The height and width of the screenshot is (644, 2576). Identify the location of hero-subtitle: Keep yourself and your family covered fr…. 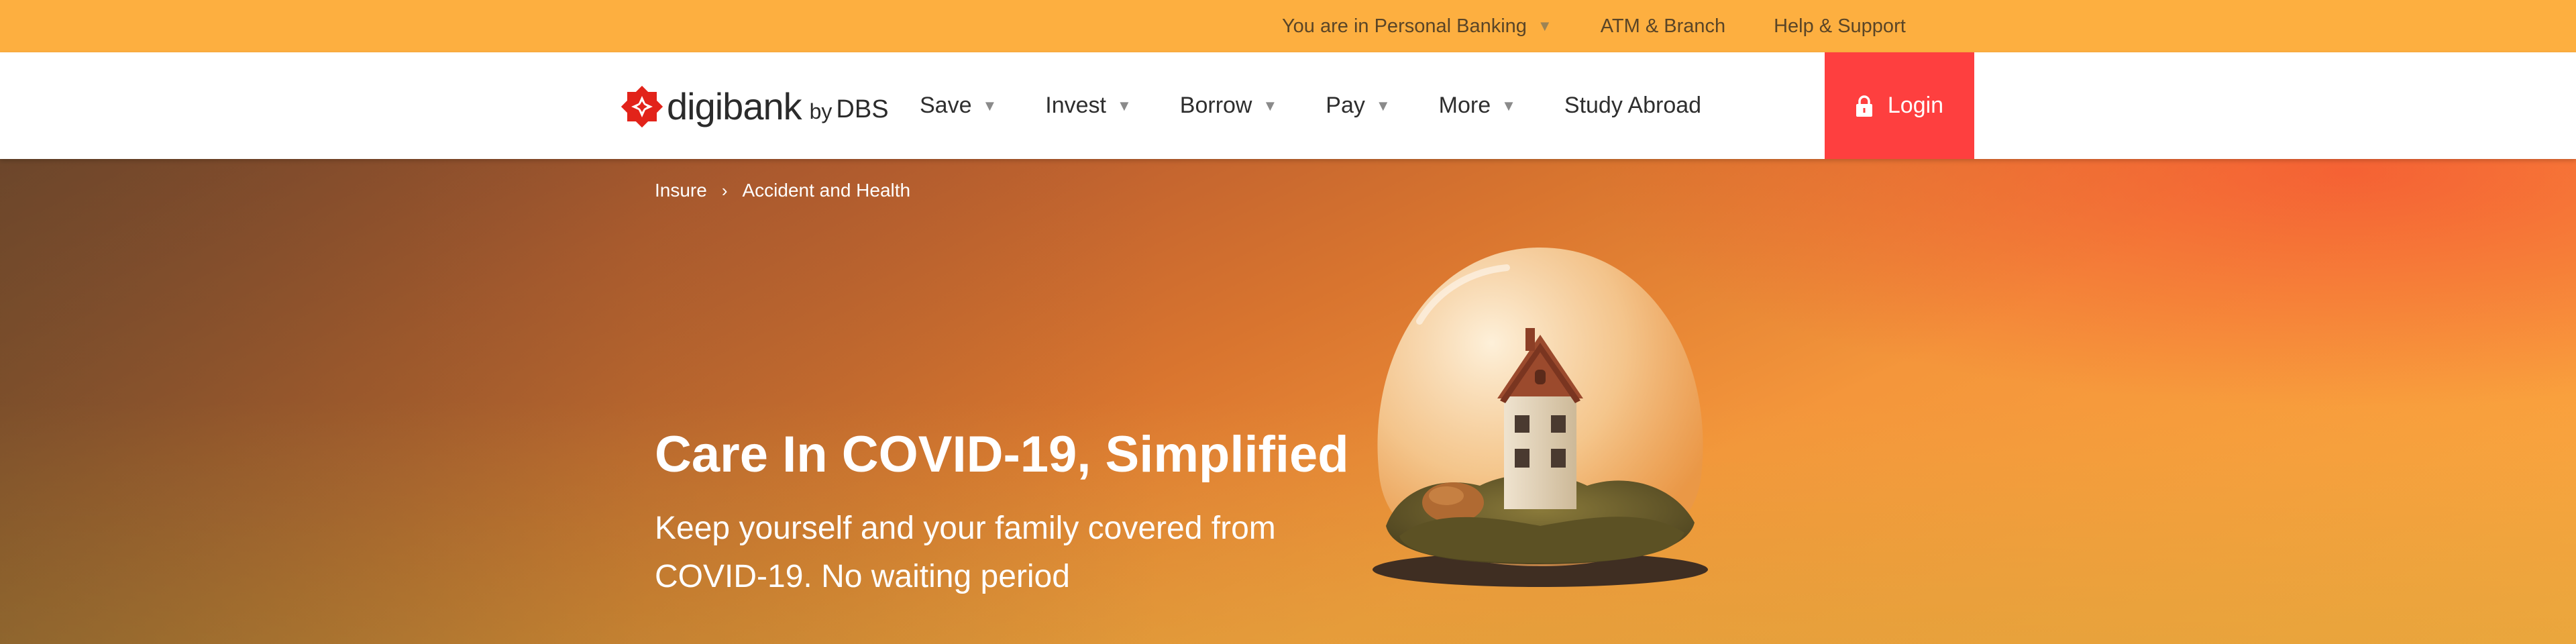
(965, 552).